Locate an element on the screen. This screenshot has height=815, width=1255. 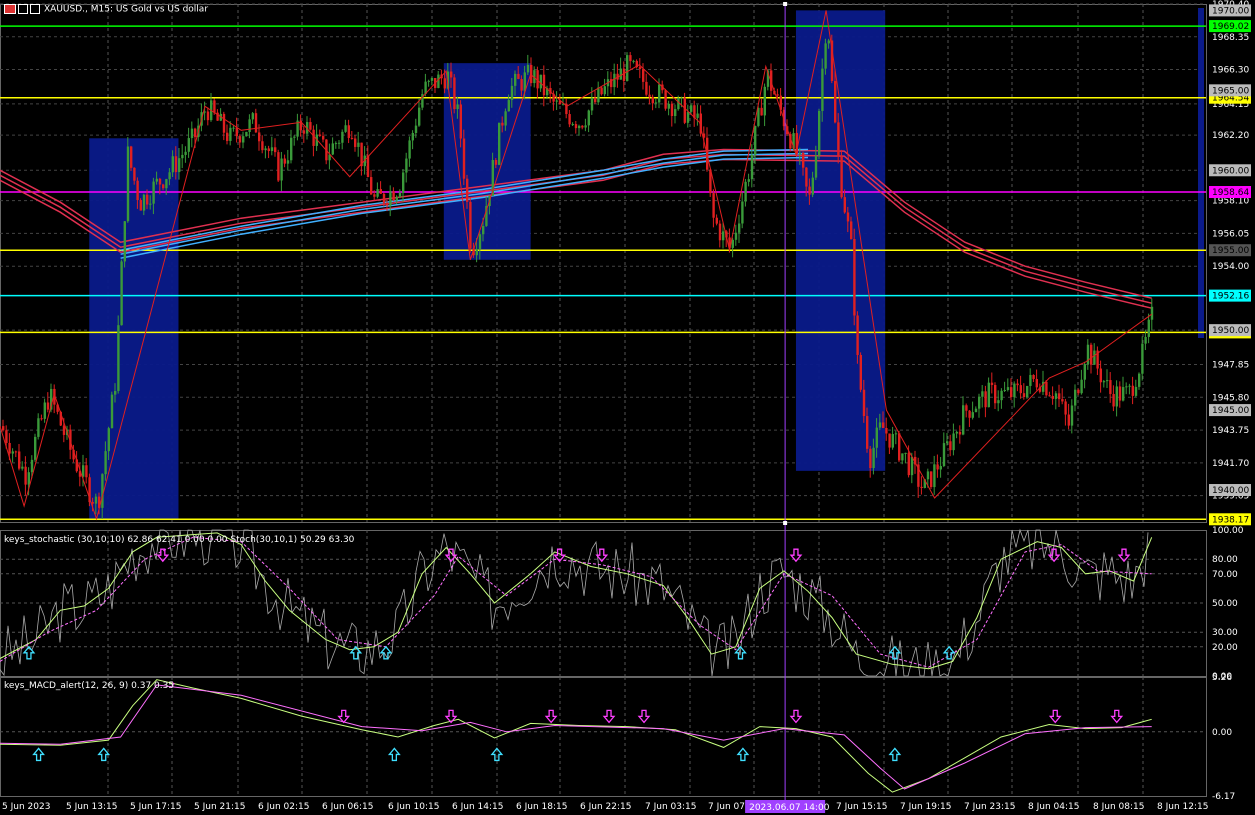
round-level-label: 1960.00 is located at coordinates (1230, 171).